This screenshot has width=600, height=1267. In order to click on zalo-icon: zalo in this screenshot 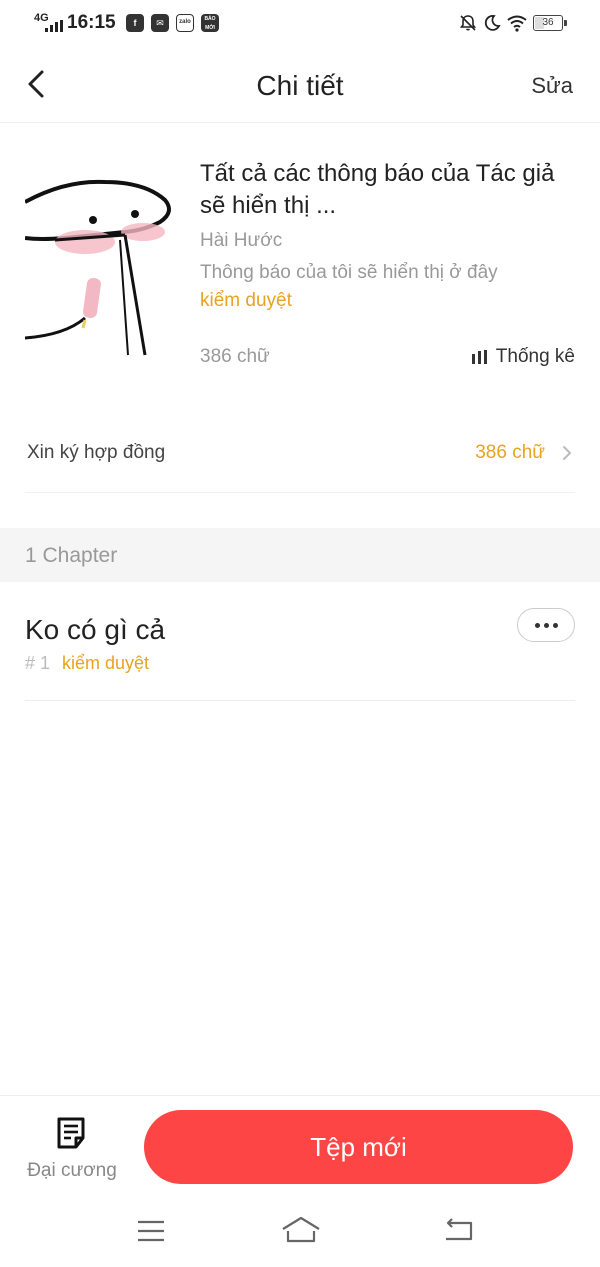, I will do `click(185, 23)`.